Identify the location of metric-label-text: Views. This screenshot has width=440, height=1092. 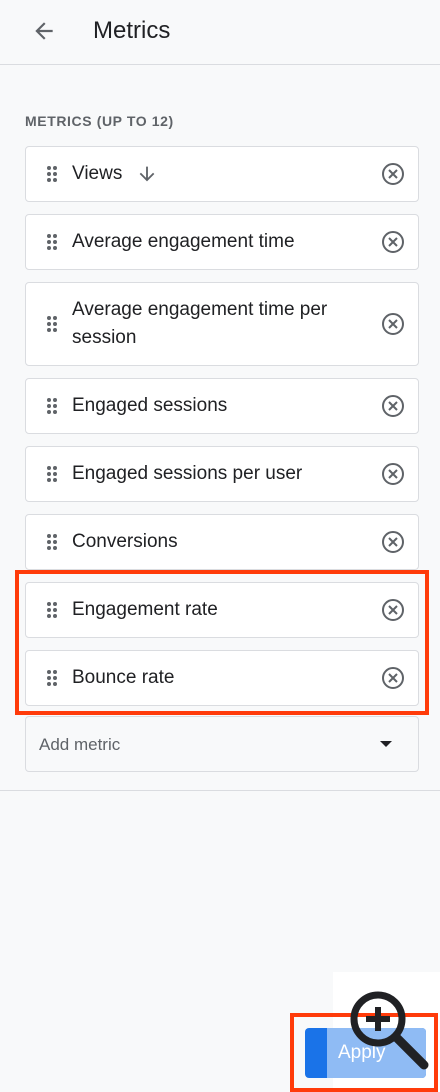
(97, 173).